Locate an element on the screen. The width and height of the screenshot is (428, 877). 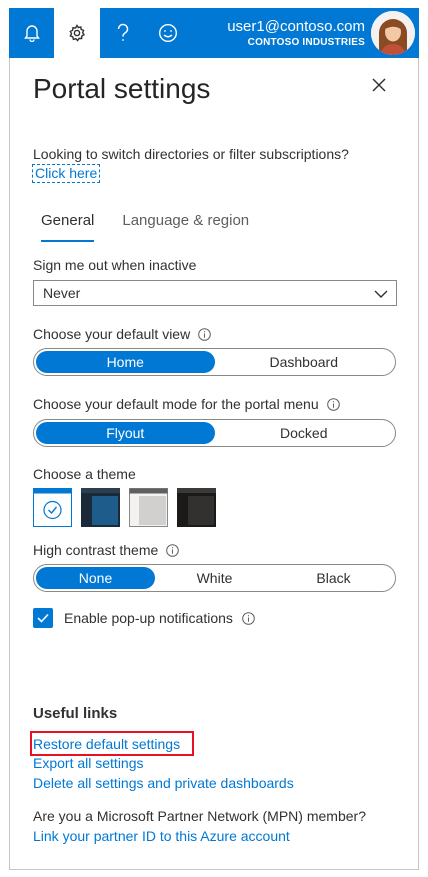
top-bar: user1@contoso.com CONTOSO INDUSTRIES is located at coordinates (214, 33).